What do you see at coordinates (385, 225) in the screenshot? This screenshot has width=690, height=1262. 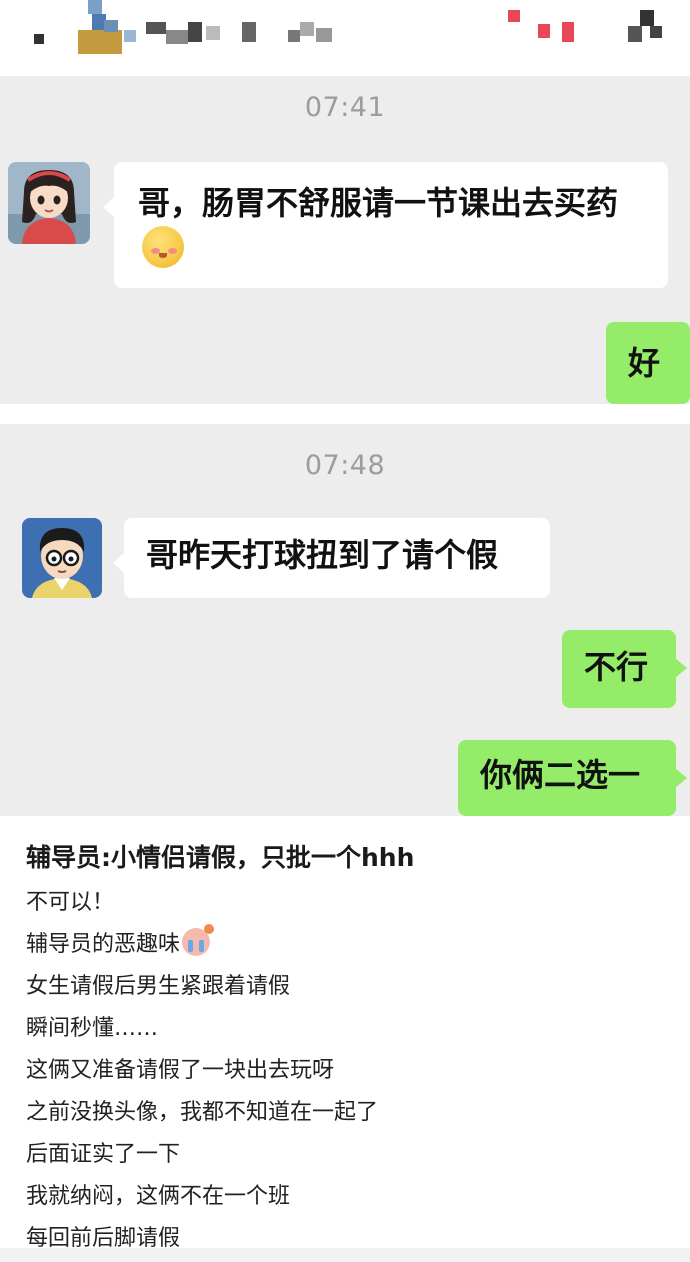 I see `incoming-message-bubble: 哥，肠胃不舒服请一节课出去买药` at bounding box center [385, 225].